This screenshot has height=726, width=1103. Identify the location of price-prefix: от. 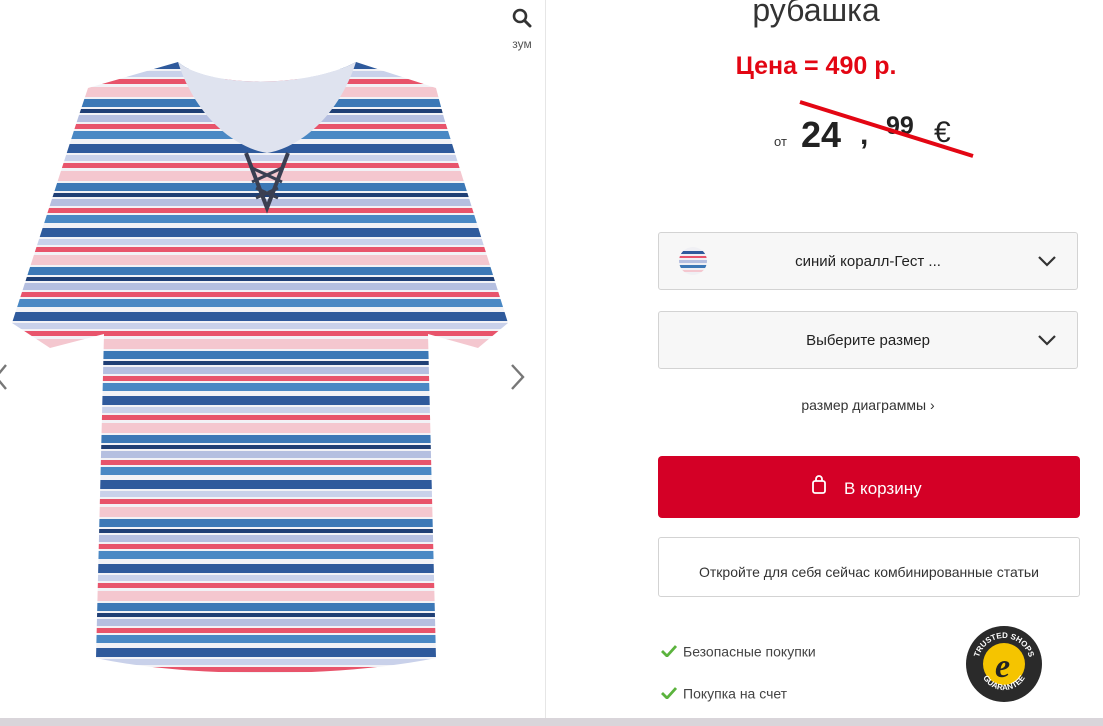
(780, 141).